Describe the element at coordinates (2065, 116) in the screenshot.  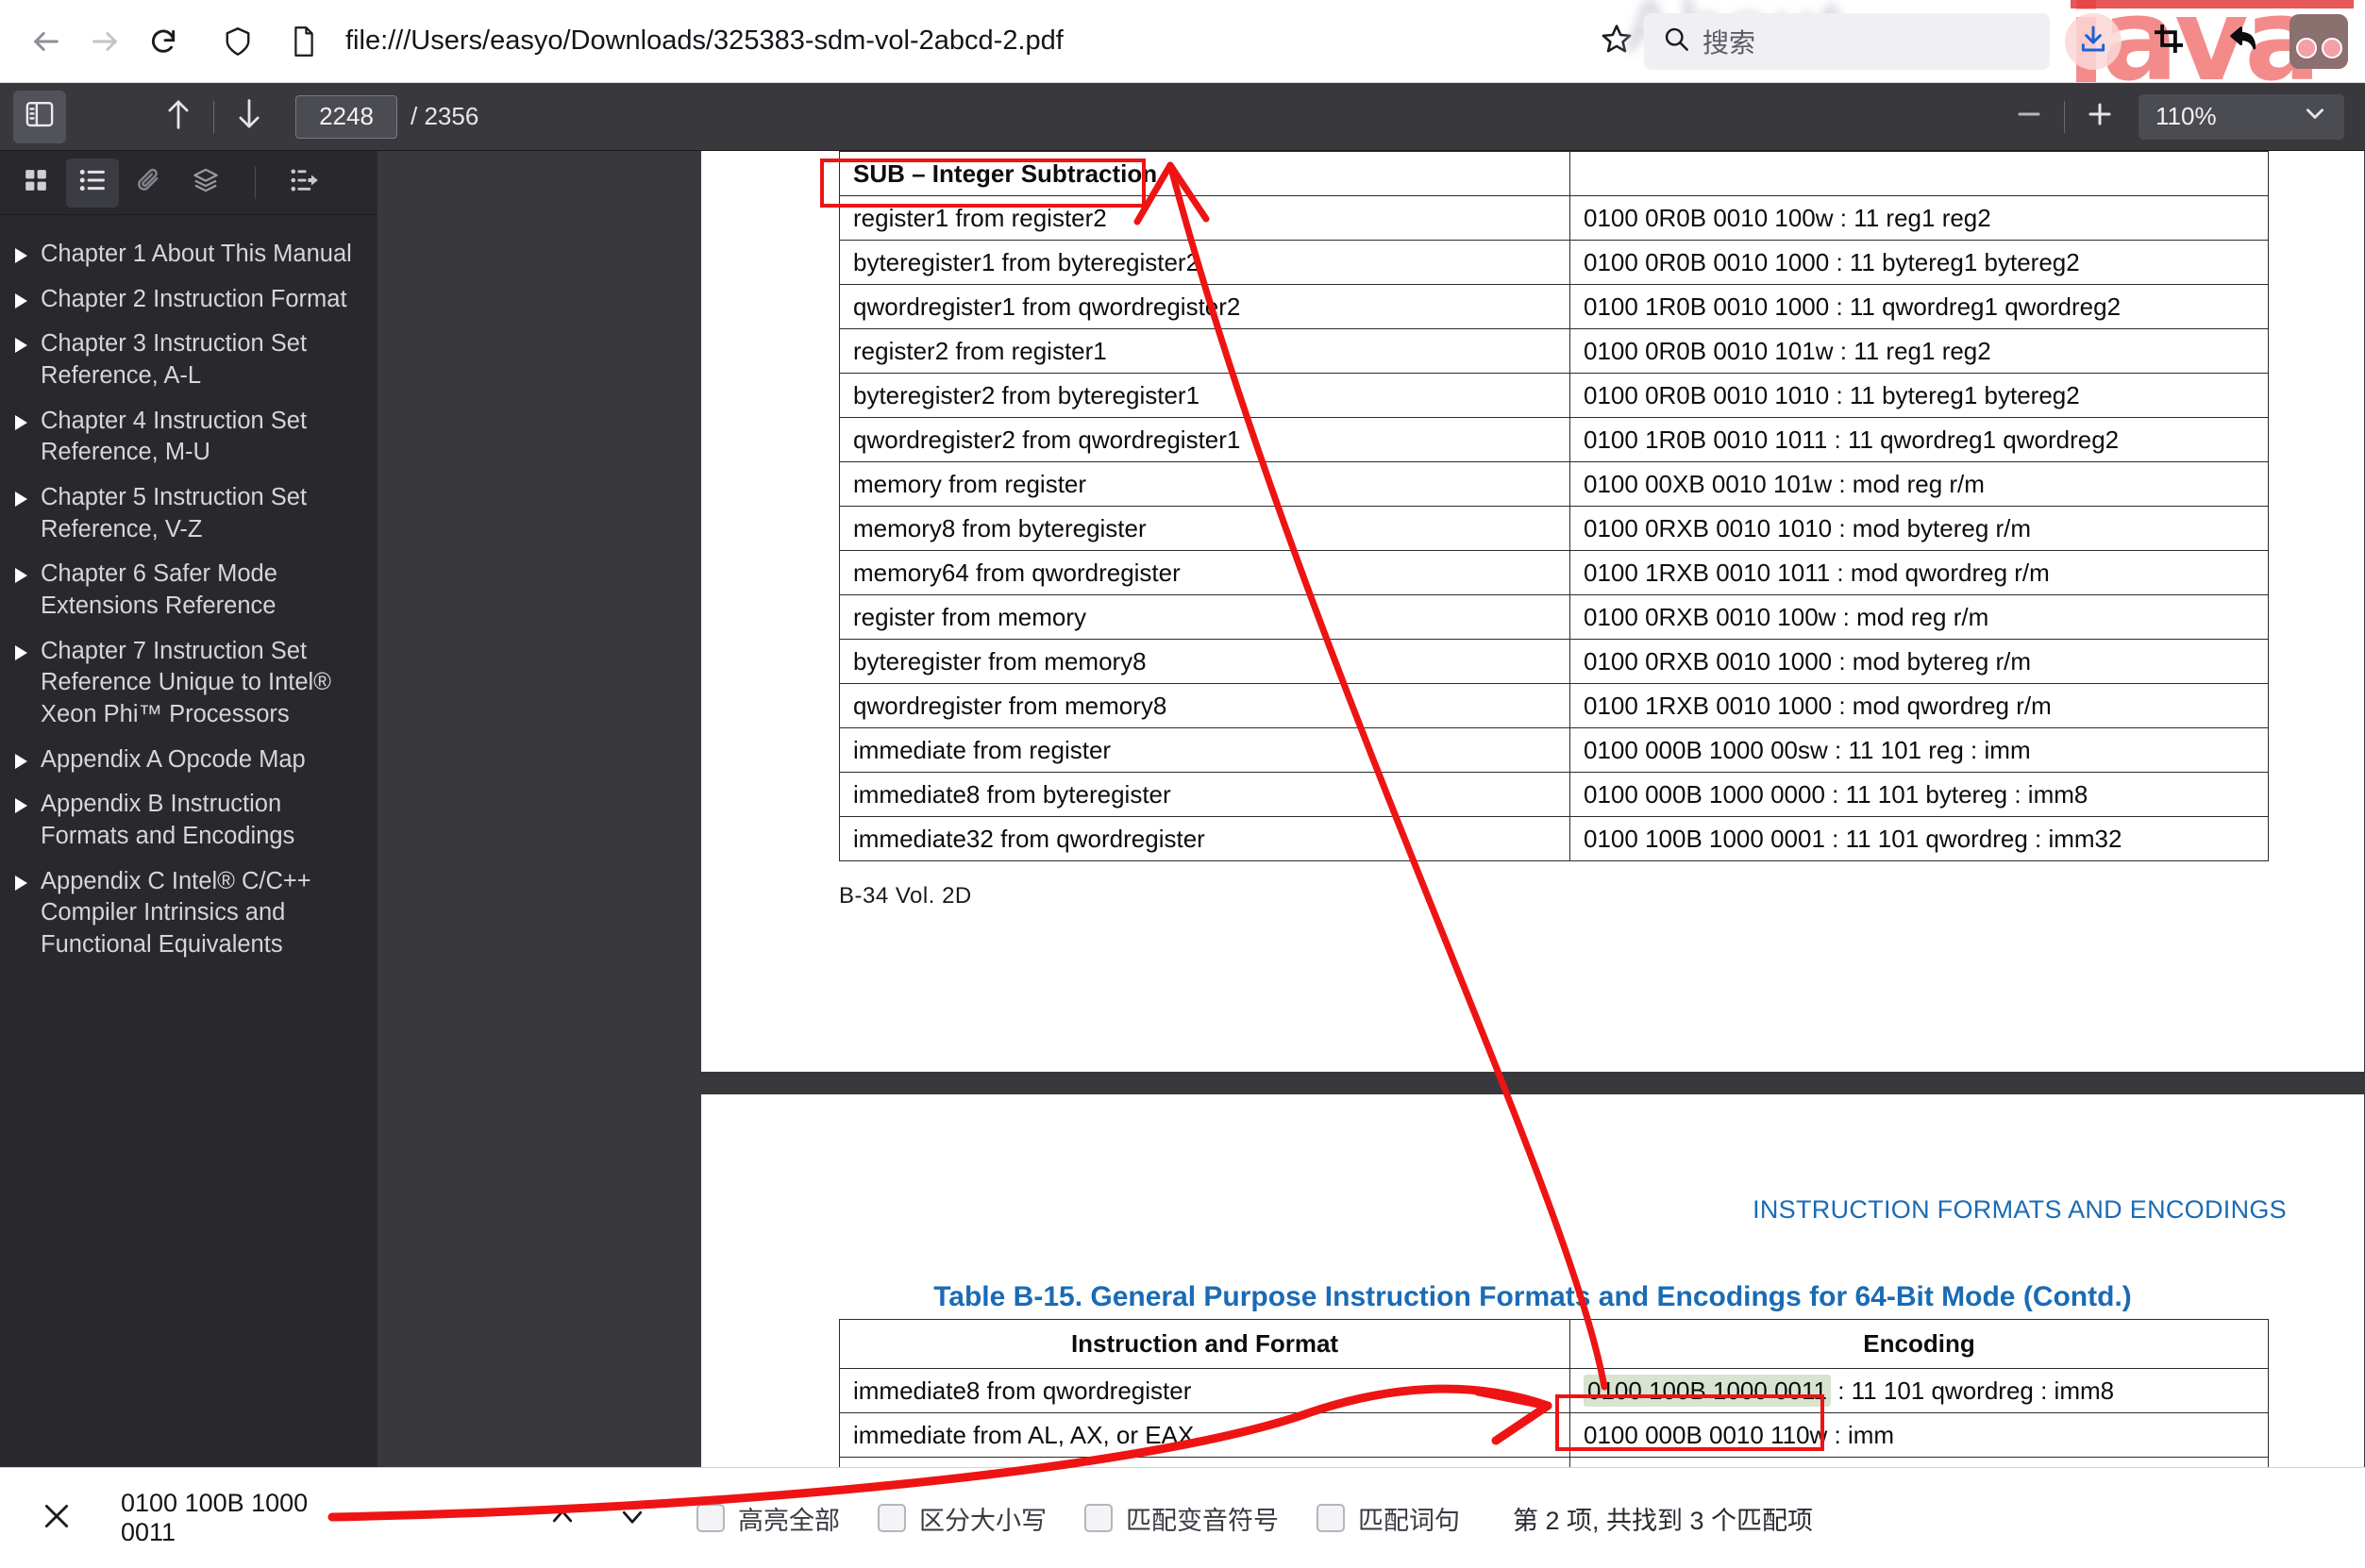
I see `zoom-divider` at that location.